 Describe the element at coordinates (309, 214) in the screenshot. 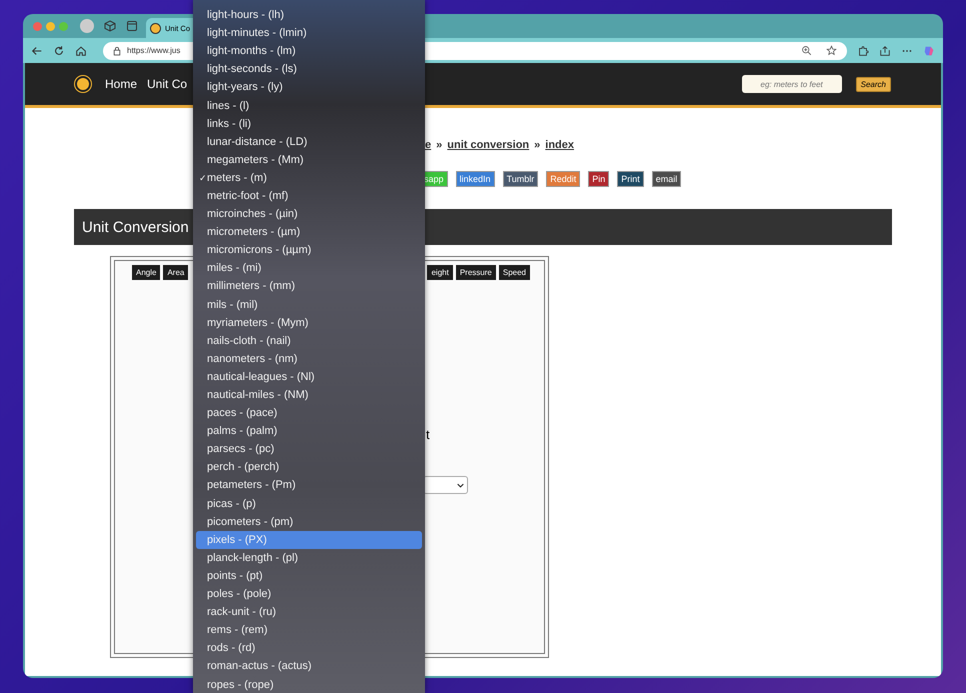

I see `dropdown-option: microinches - (µin)` at that location.